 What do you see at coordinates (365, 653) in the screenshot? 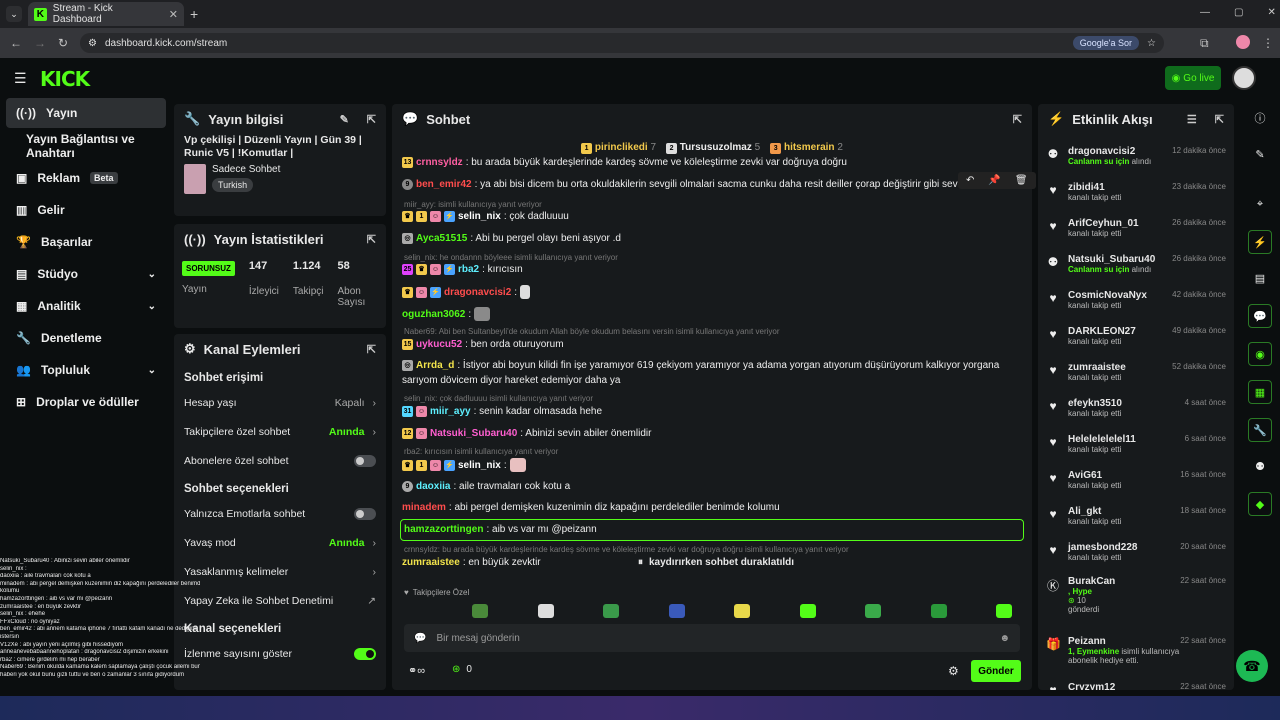
I see `show-viewers-toggle` at bounding box center [365, 653].